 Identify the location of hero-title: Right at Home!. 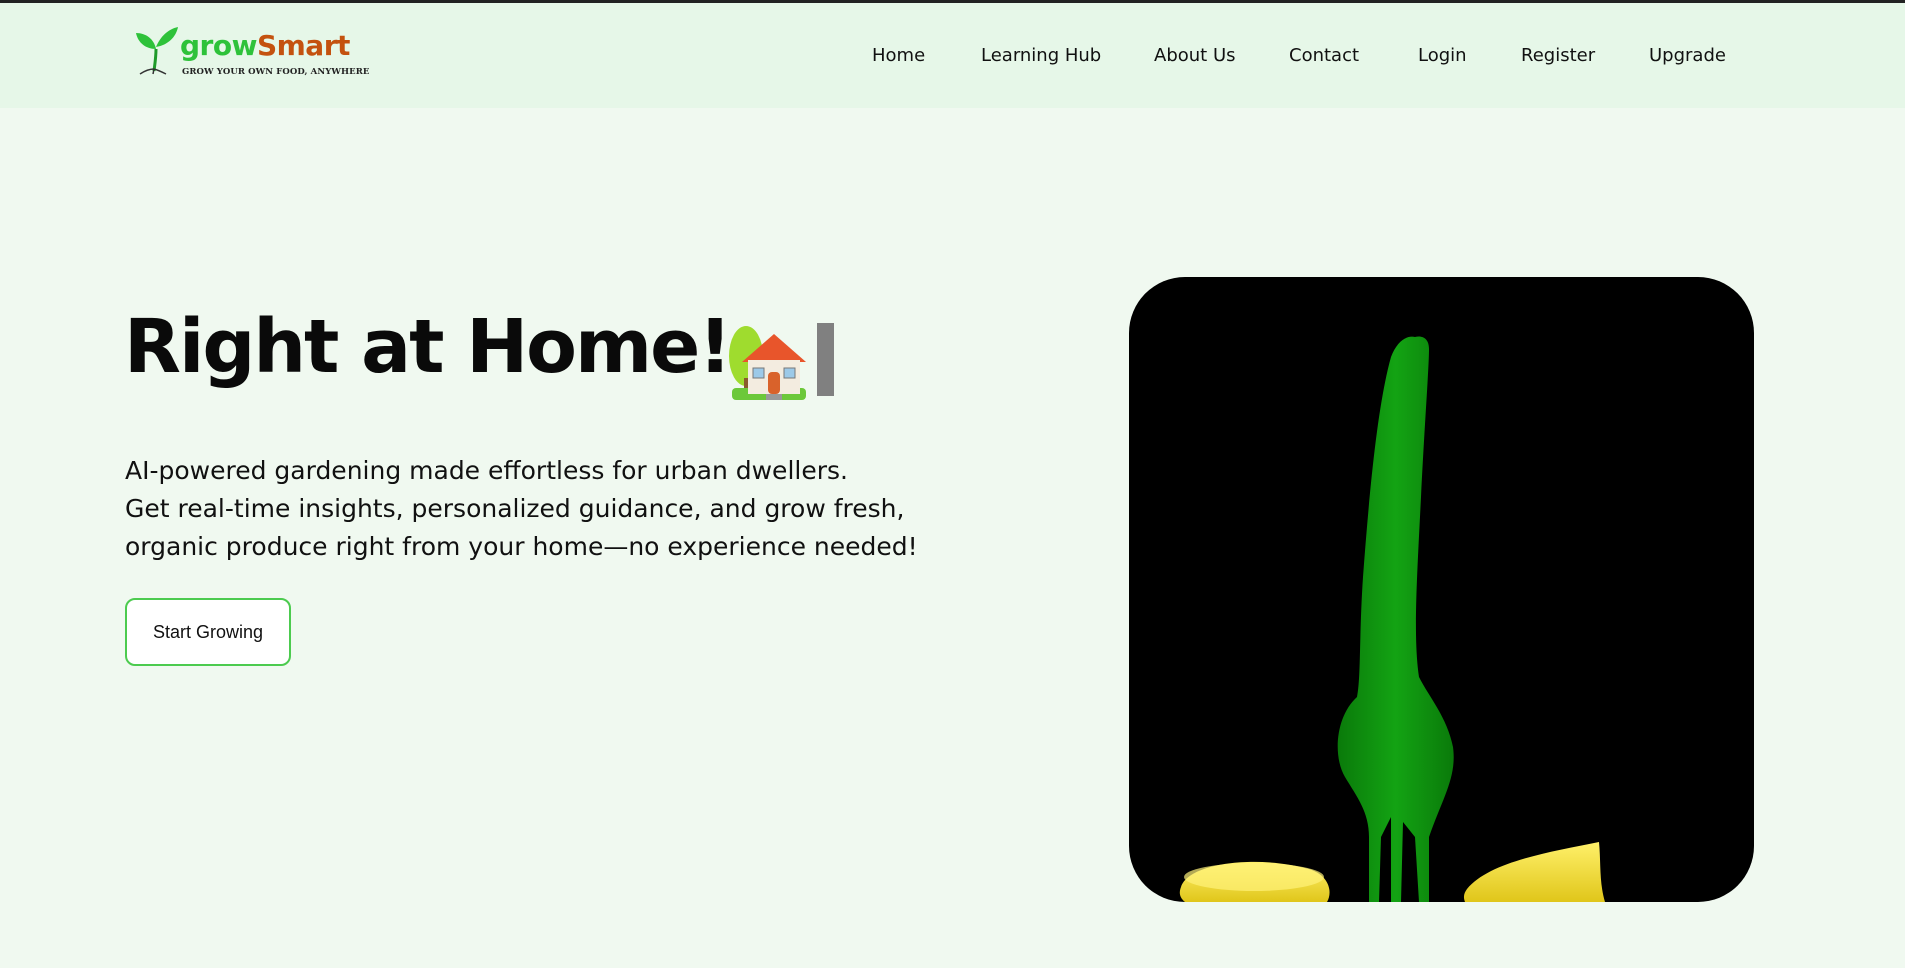
(428, 347).